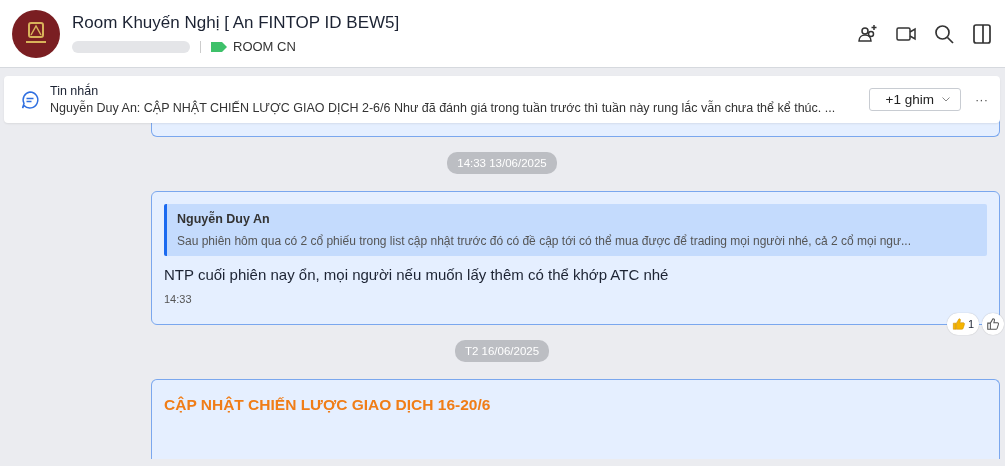 Image resolution: width=1005 pixels, height=466 pixels. Describe the element at coordinates (327, 404) in the screenshot. I see `message-heading: CẬP NHẬT CHIẾN LƯỢC GIAO DỊCH 16-20/6` at that location.